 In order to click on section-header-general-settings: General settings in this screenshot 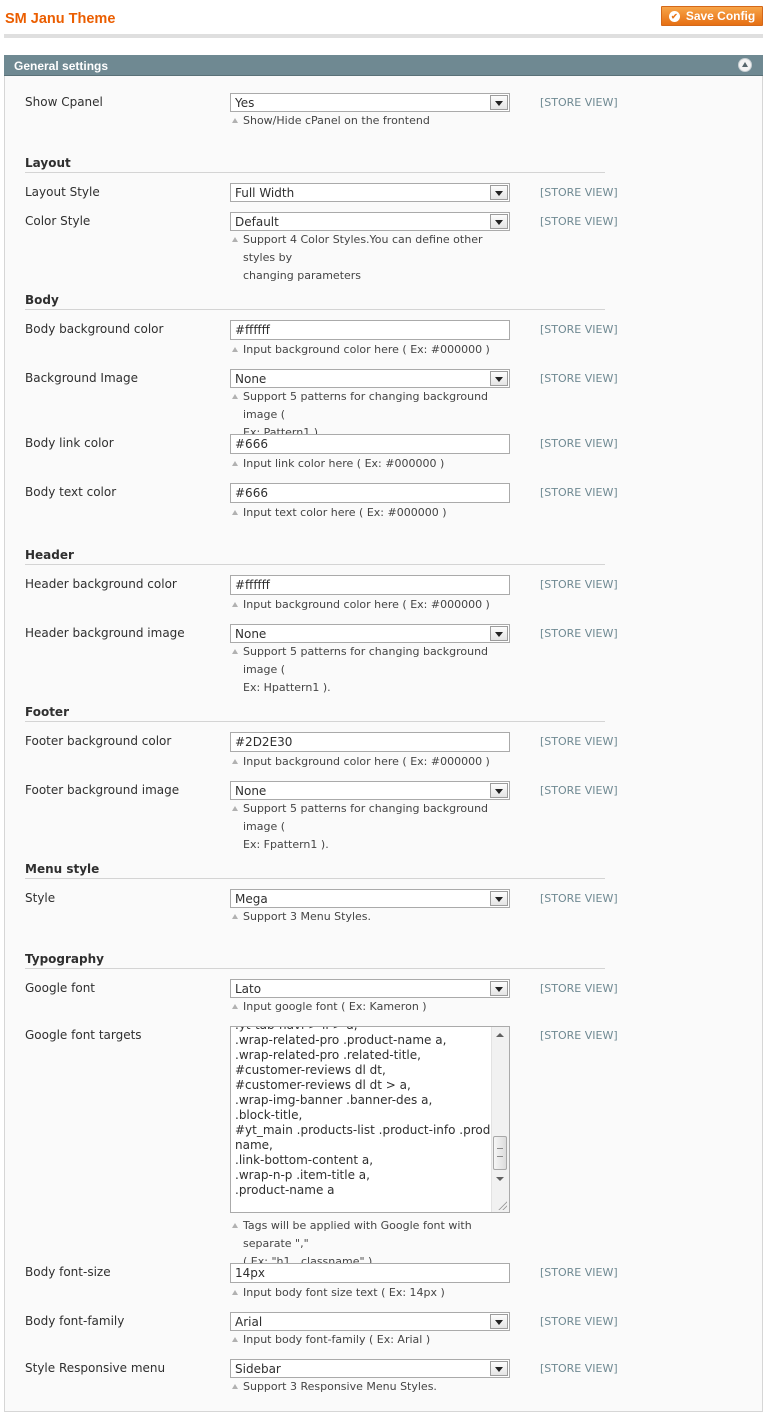, I will do `click(383, 65)`.